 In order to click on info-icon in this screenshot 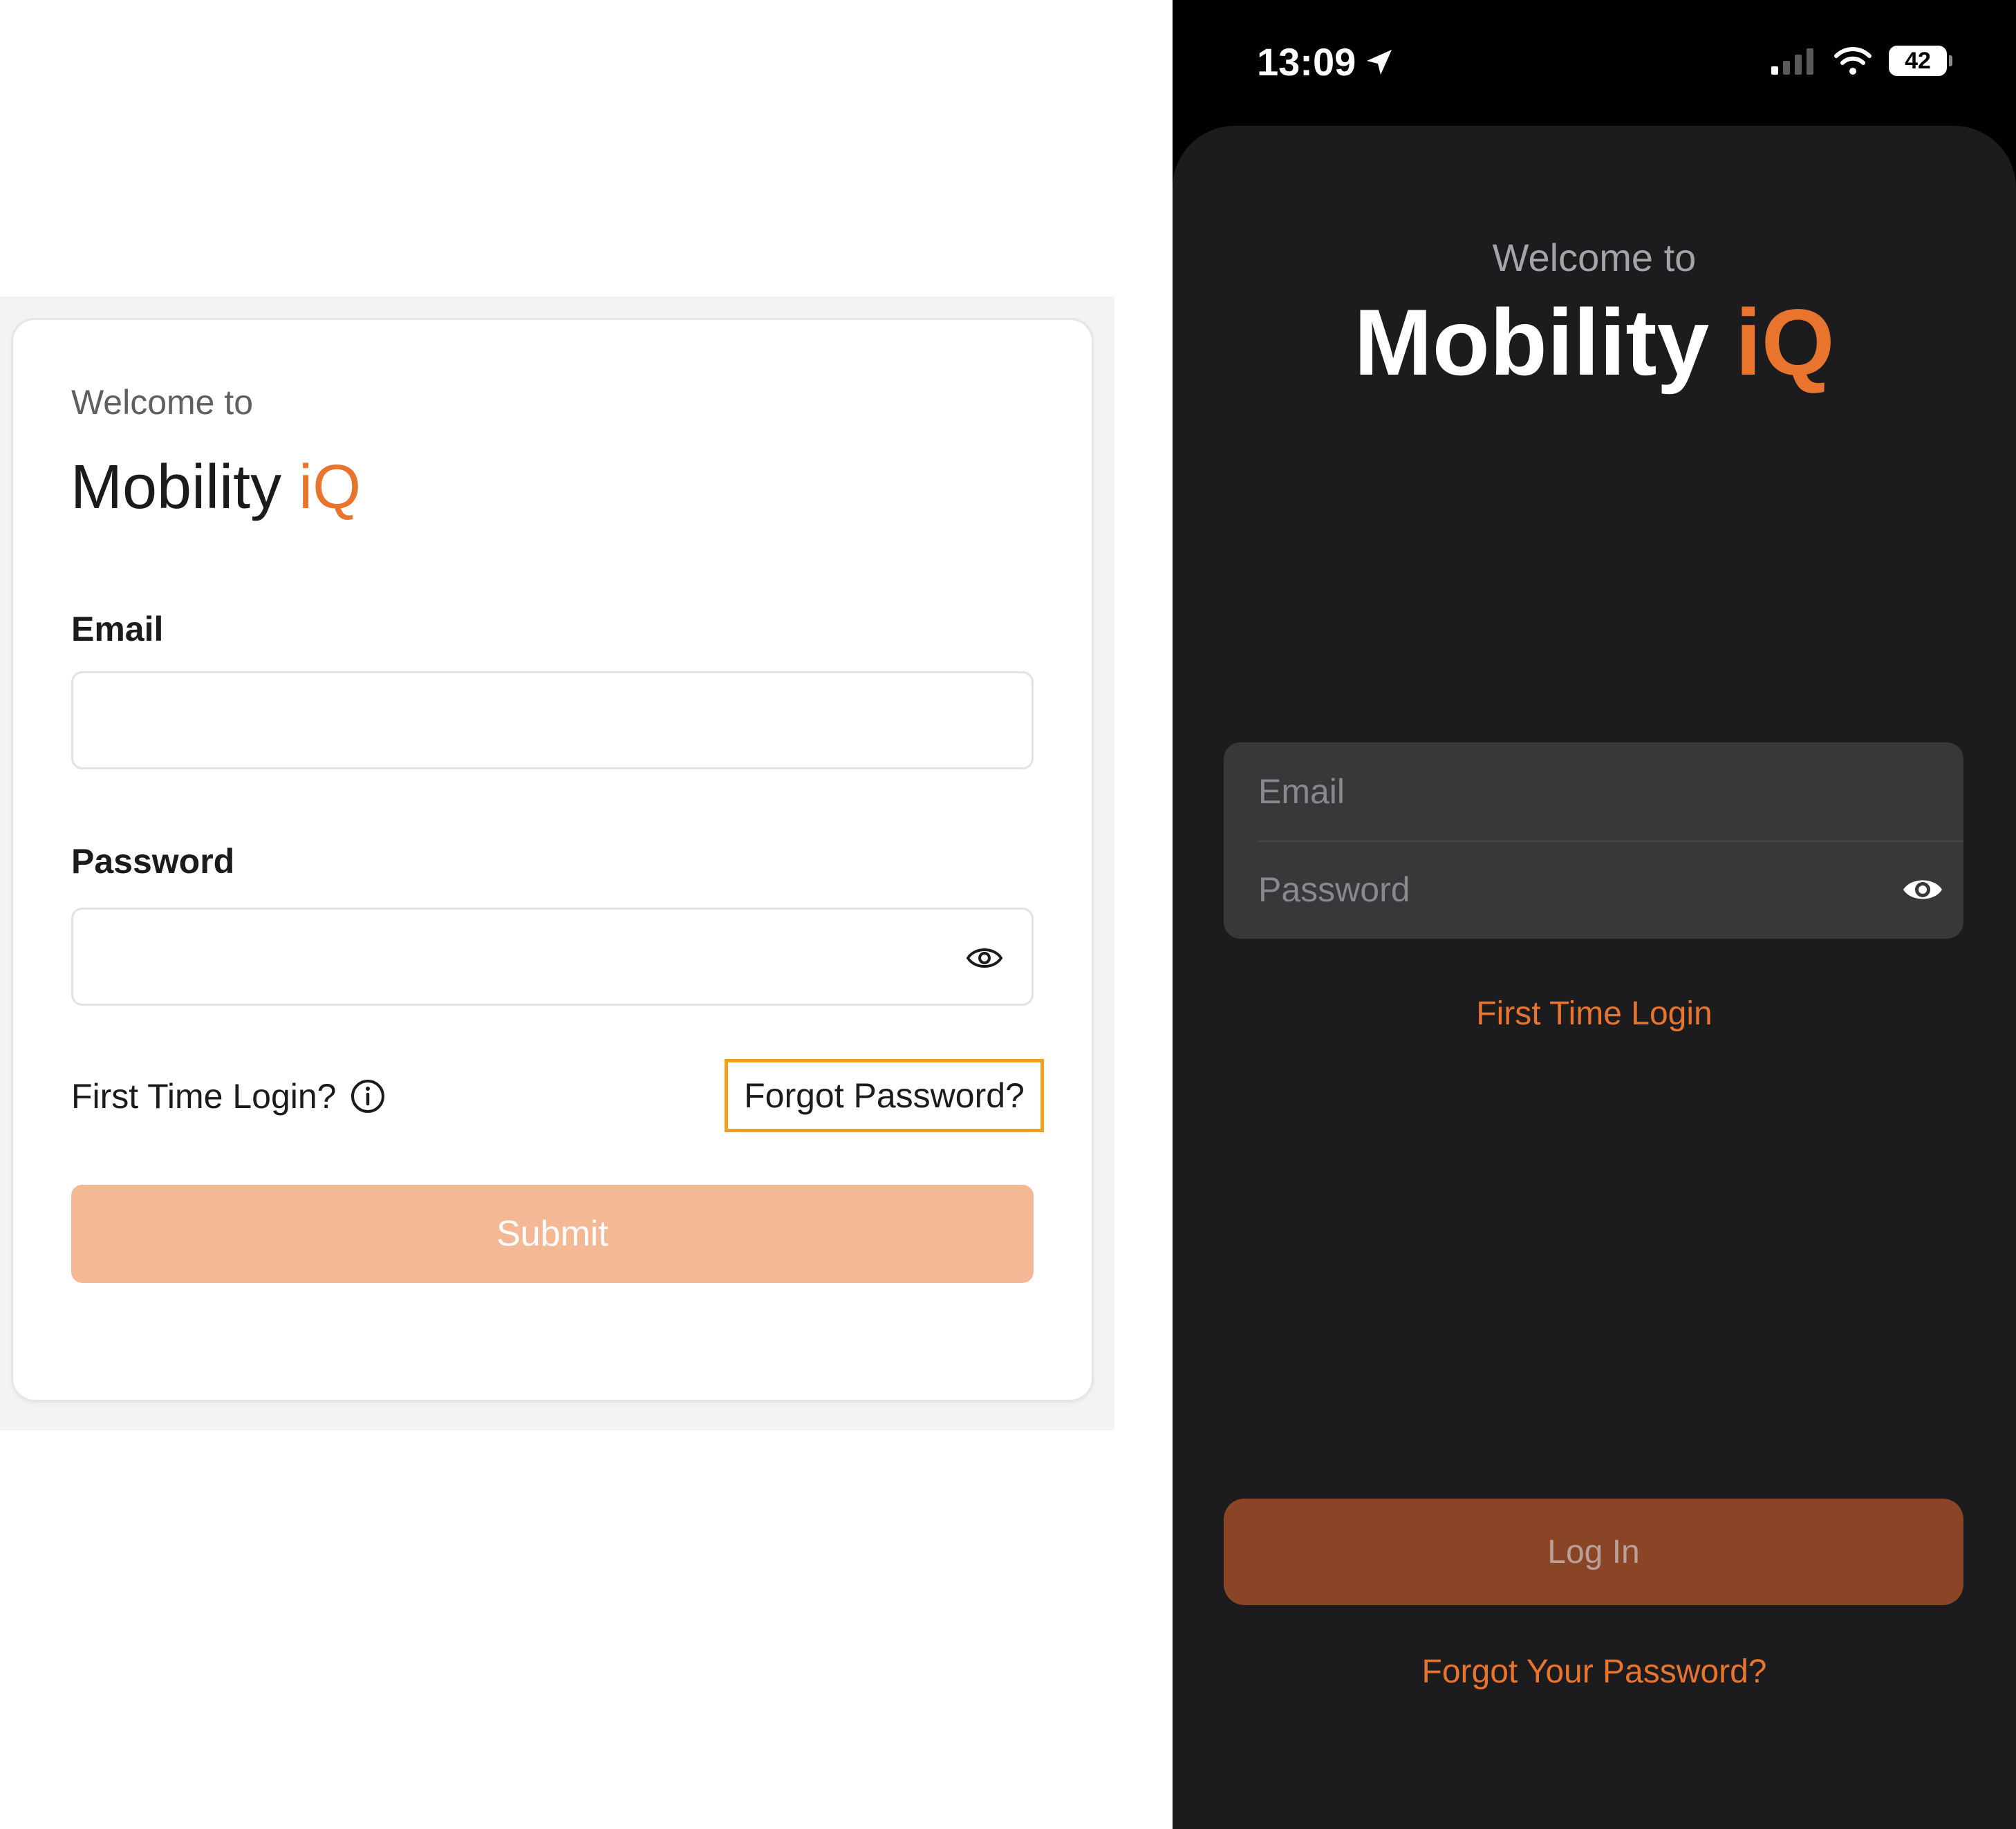, I will do `click(368, 1096)`.